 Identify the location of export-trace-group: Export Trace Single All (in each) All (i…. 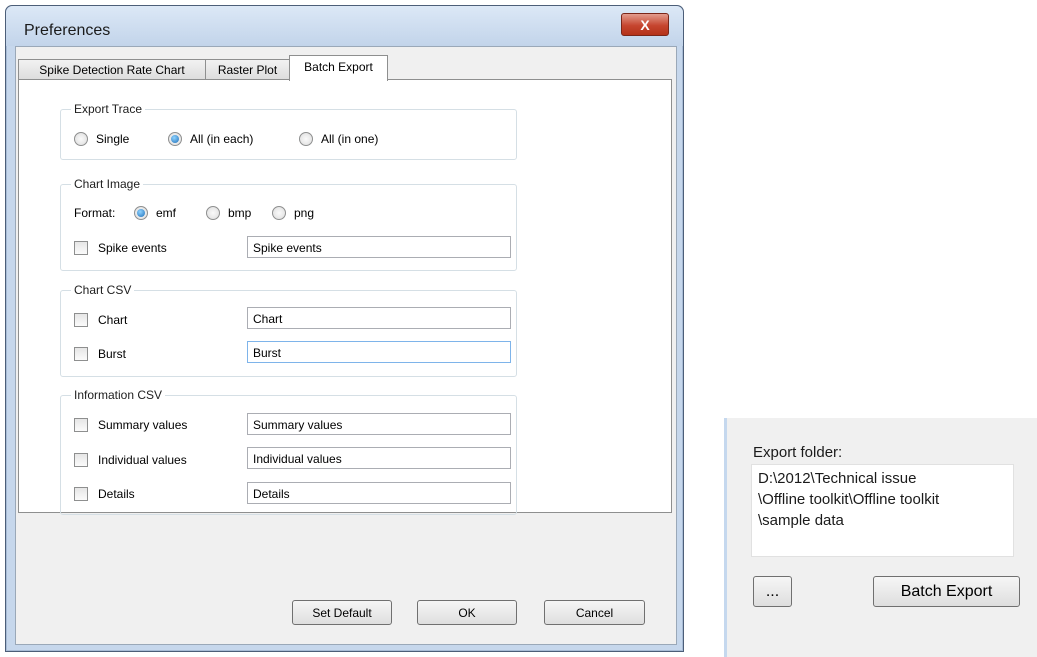
(288, 131).